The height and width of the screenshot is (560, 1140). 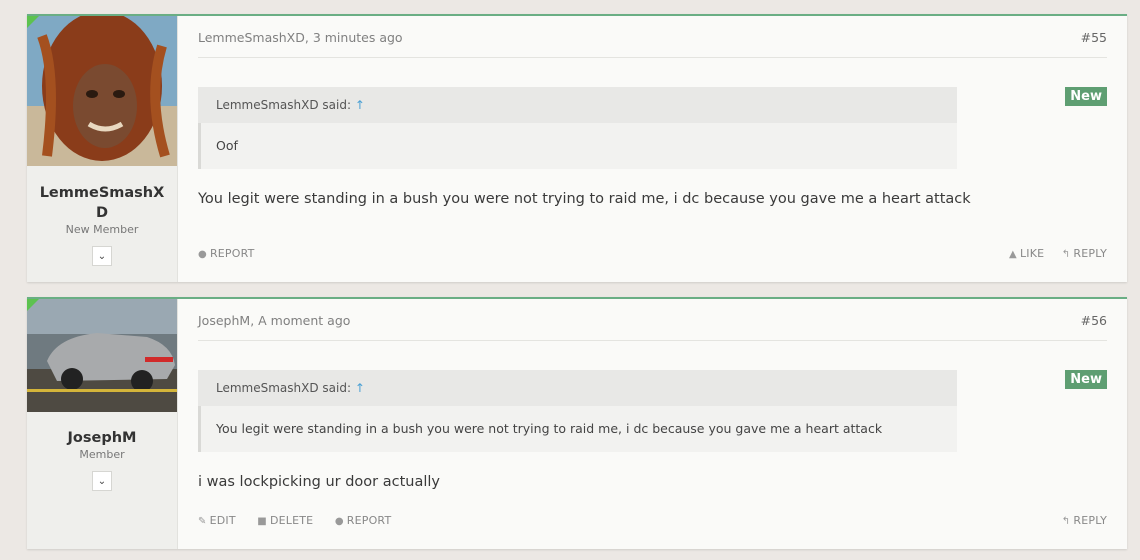 What do you see at coordinates (652, 520) in the screenshot?
I see `post-actions: ✎ EDIT ■ DELETE ● REPORT ↰ REPLY` at bounding box center [652, 520].